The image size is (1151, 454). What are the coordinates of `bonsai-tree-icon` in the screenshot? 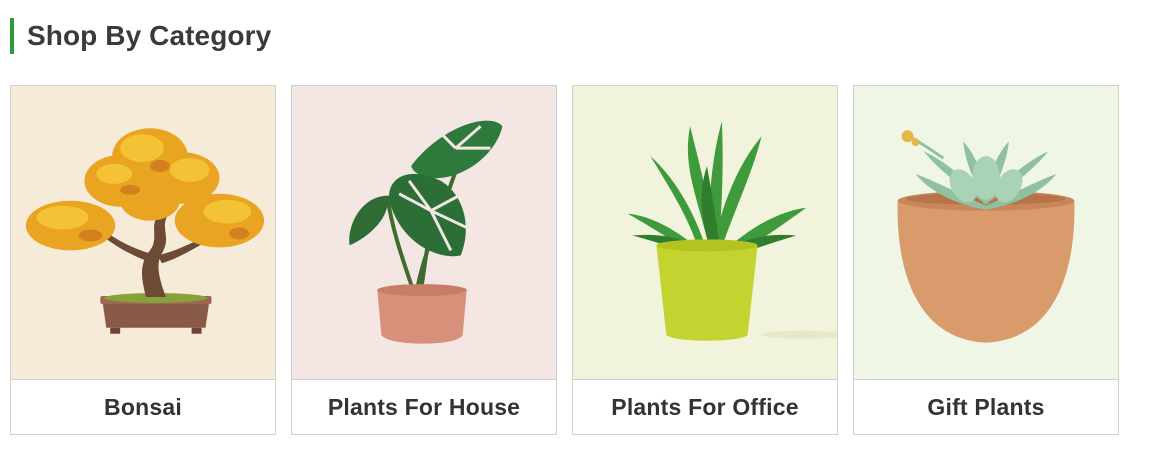 It's located at (145, 231).